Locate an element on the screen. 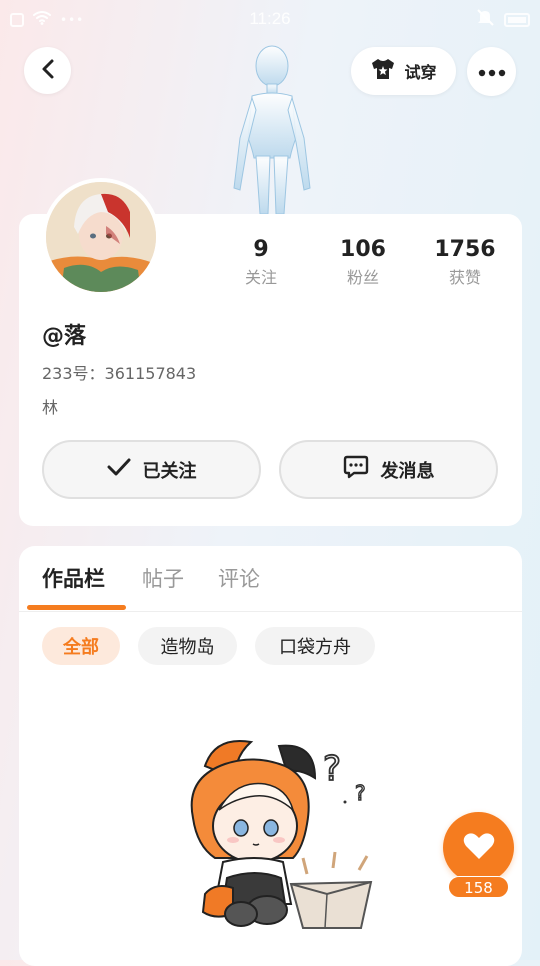 The width and height of the screenshot is (540, 966). following-count: 9 is located at coordinates (261, 249).